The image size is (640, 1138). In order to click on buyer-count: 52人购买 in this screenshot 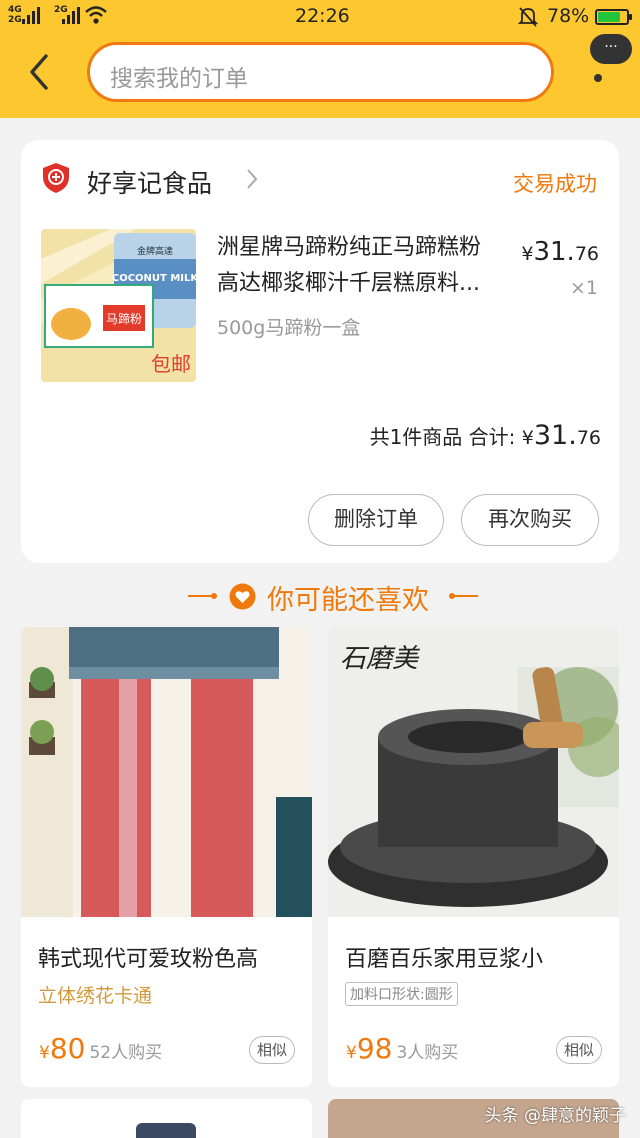, I will do `click(126, 1053)`.